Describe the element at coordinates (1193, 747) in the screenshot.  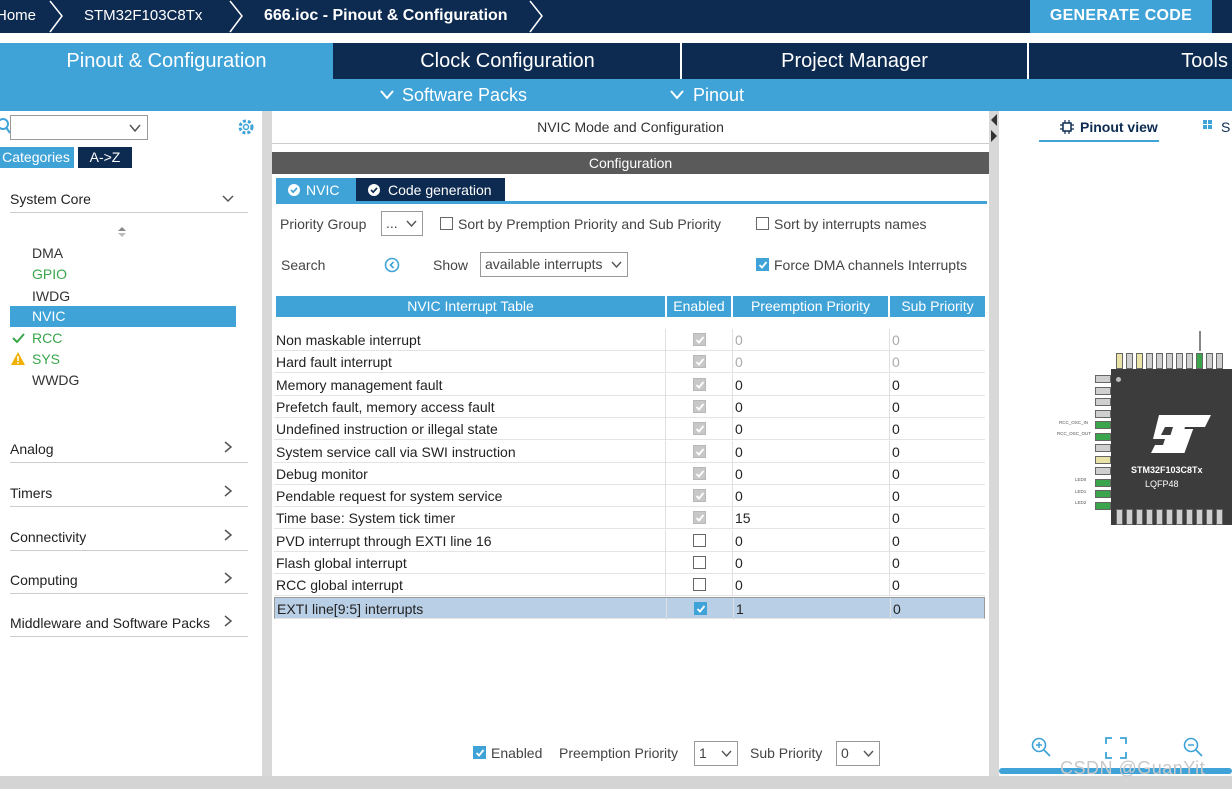
I see `zoom-out-icon` at that location.